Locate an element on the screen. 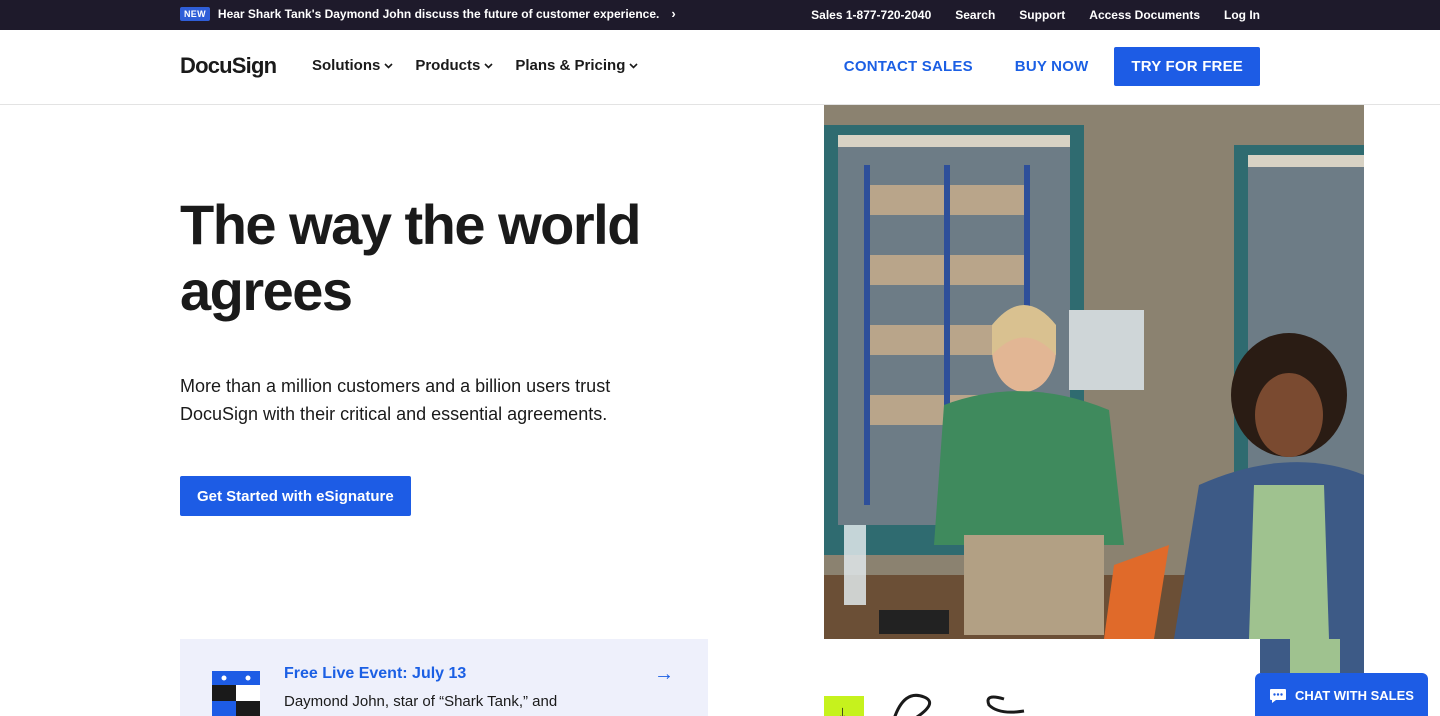 This screenshot has height=716, width=1440. chat-bubble-icon is located at coordinates (1278, 695).